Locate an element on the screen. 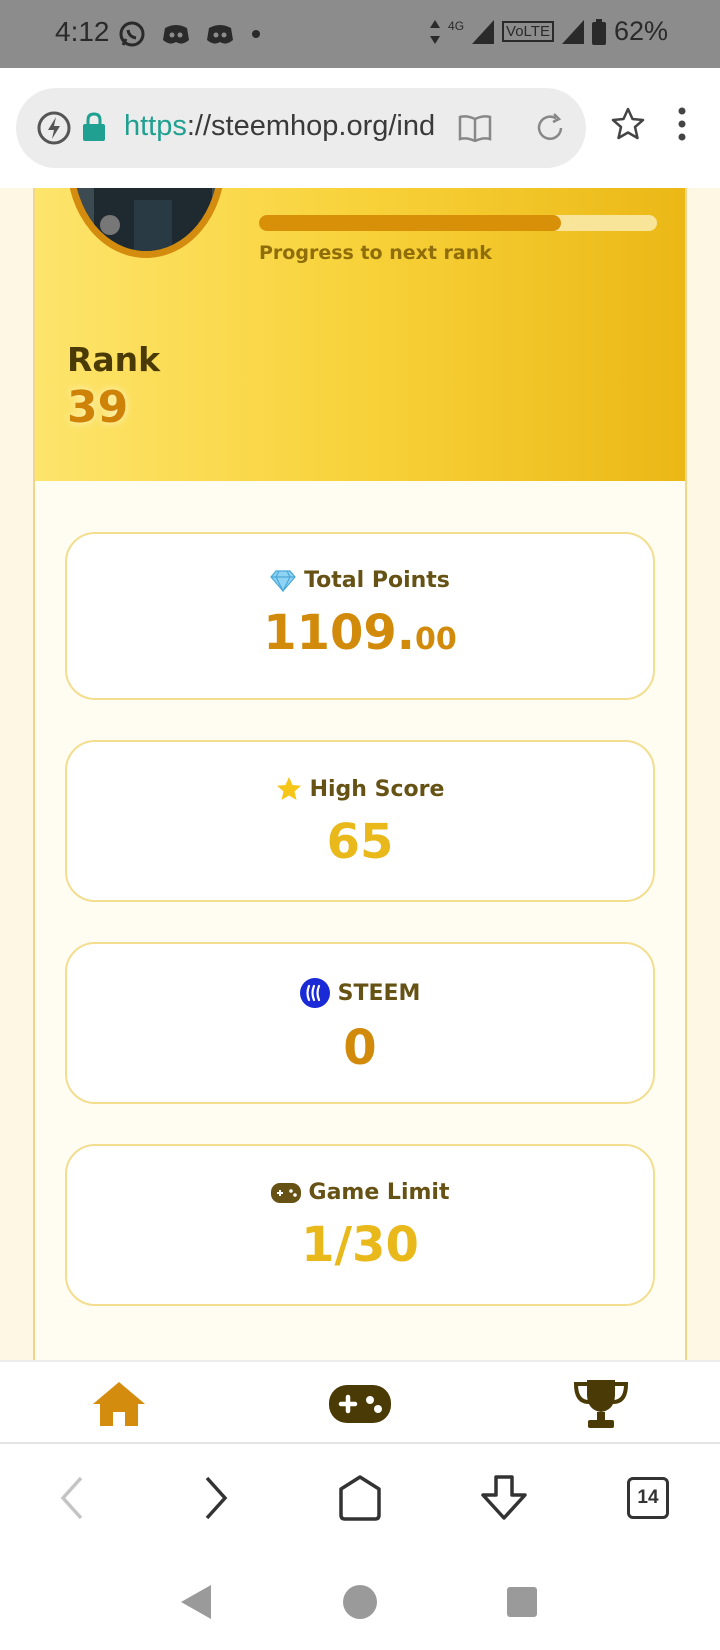 This screenshot has height=1650, width=720. triangle-back-icon is located at coordinates (196, 1602).